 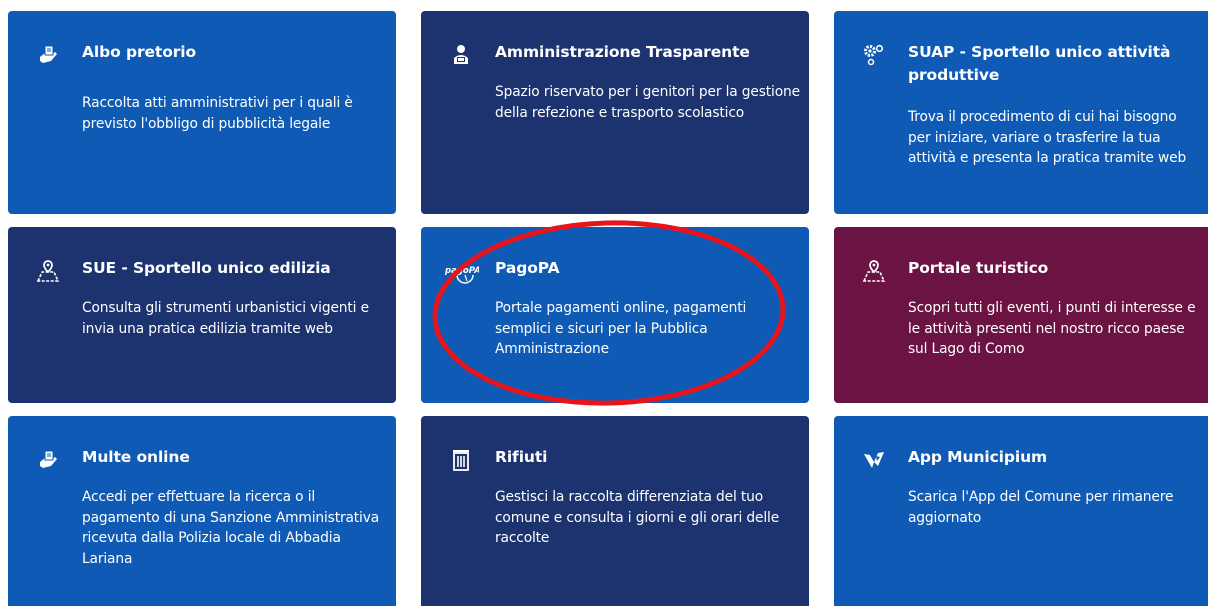 What do you see at coordinates (874, 460) in the screenshot?
I see `municipium-logo-icon` at bounding box center [874, 460].